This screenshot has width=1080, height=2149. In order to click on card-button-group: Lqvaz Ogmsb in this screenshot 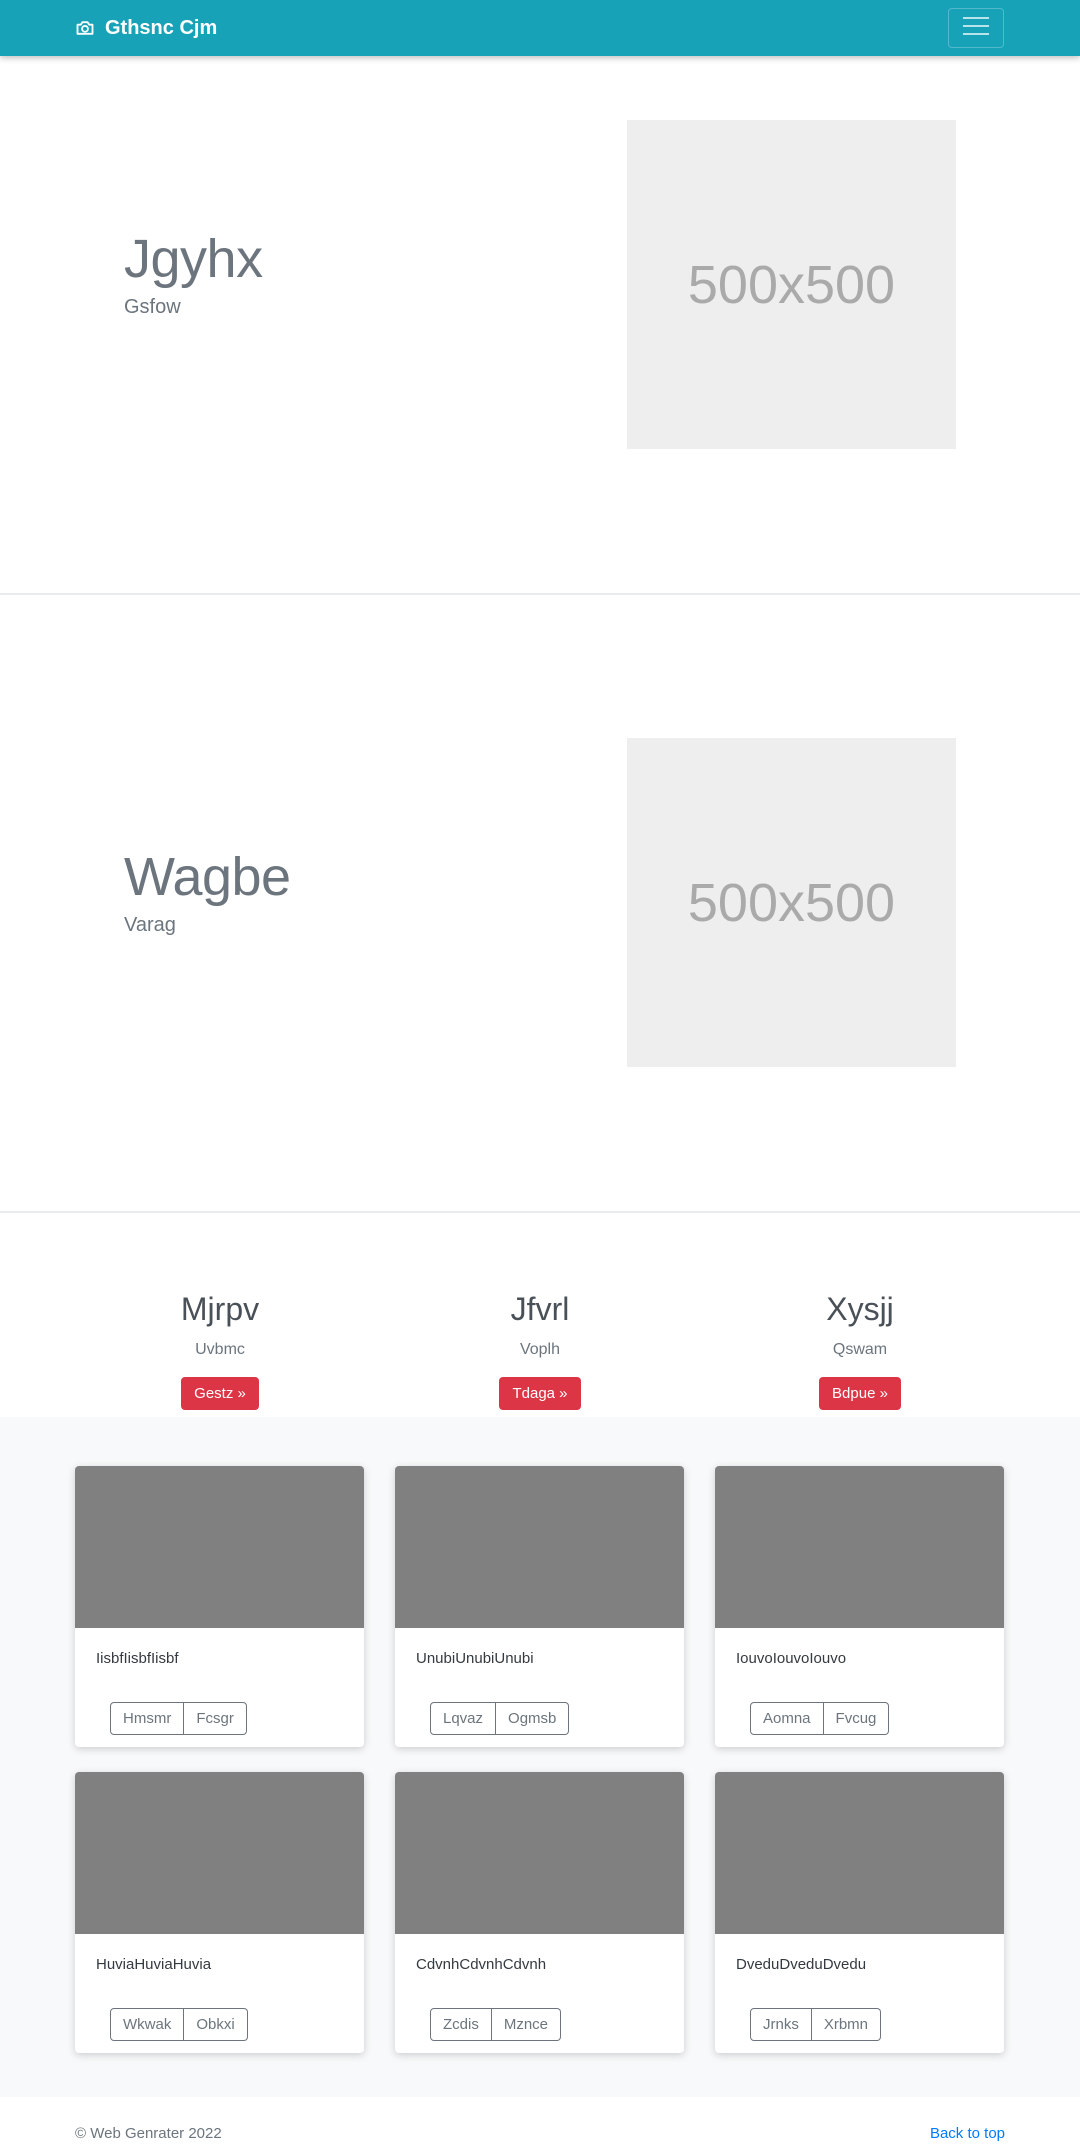, I will do `click(500, 1718)`.